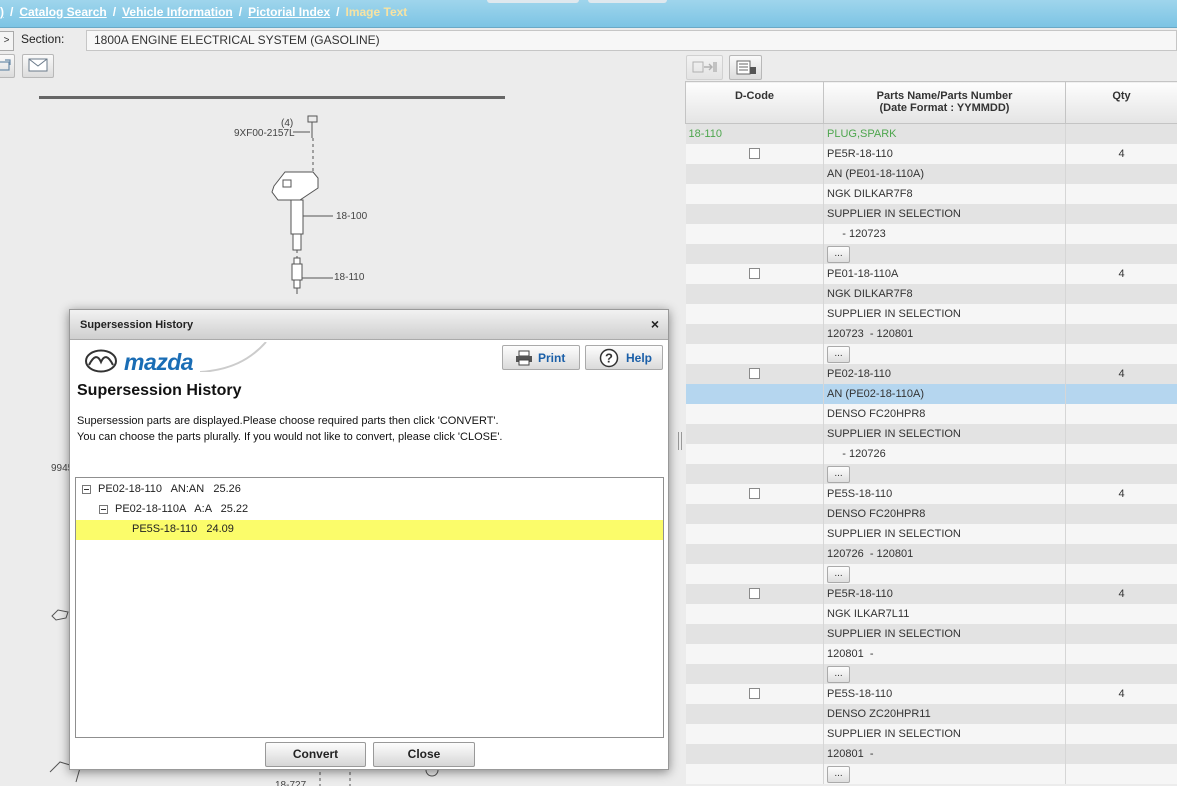  What do you see at coordinates (315, 754) in the screenshot?
I see `convert-button: Convert` at bounding box center [315, 754].